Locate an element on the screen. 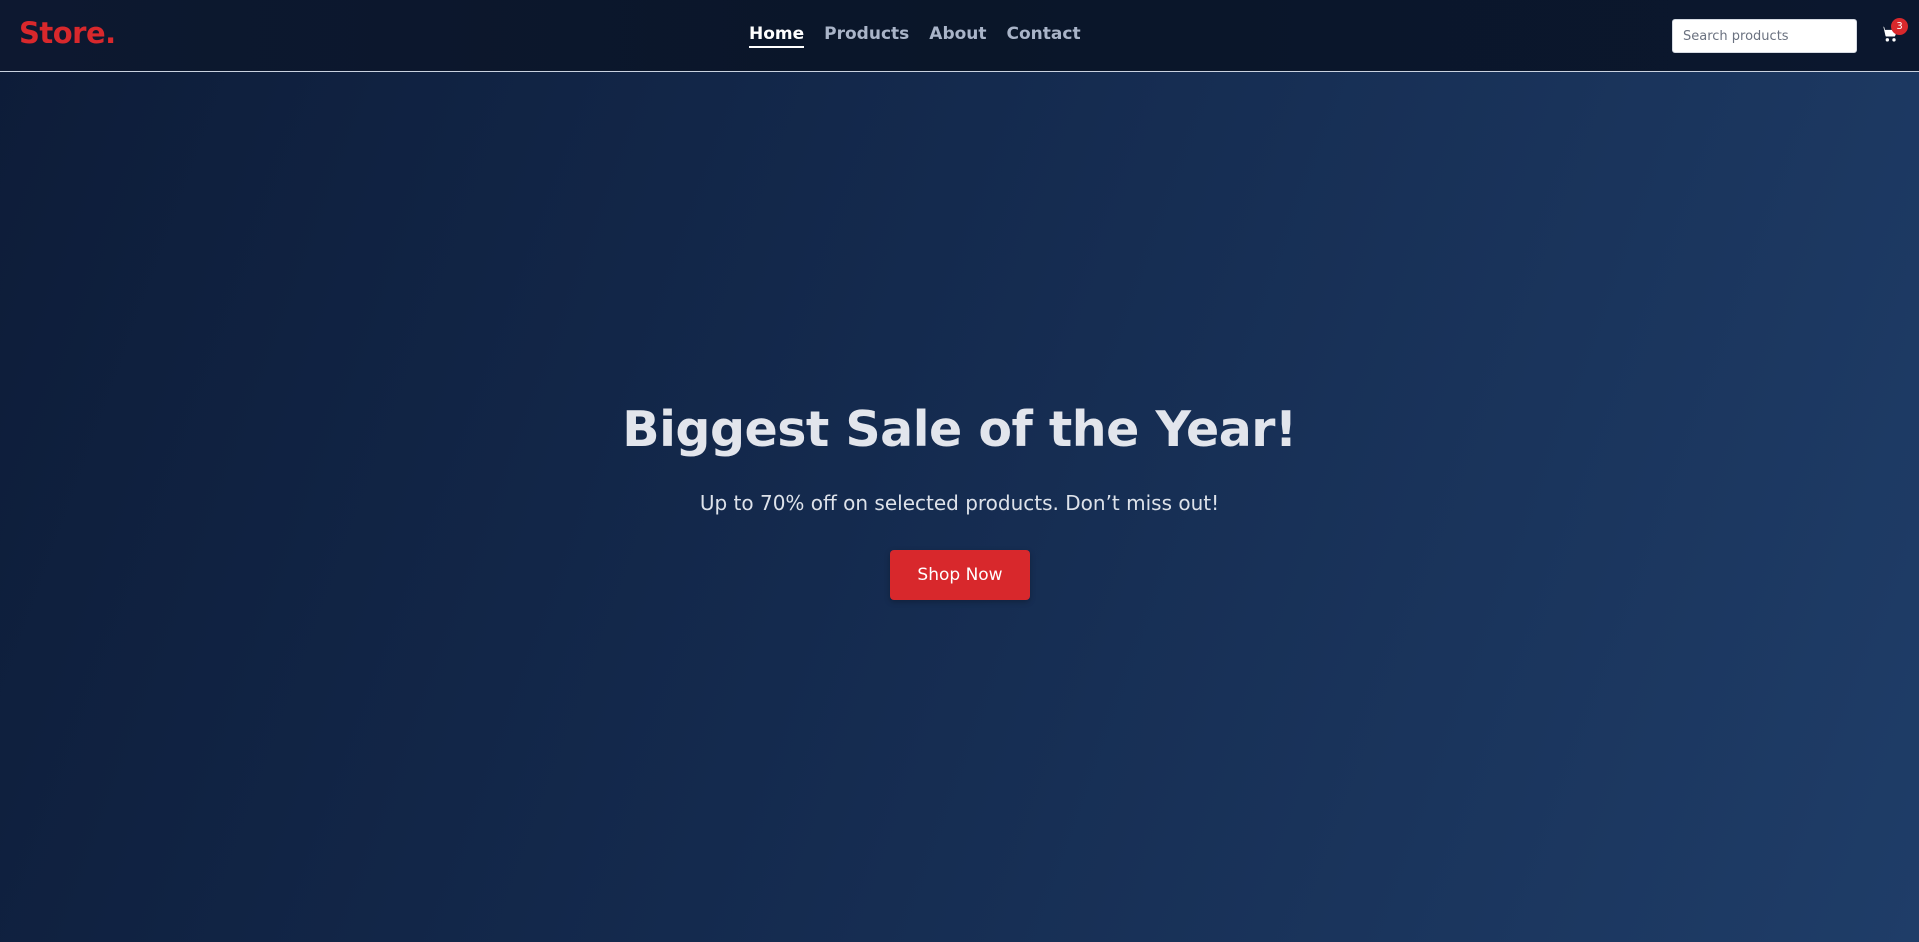 The height and width of the screenshot is (942, 1919). cart-button: 3 is located at coordinates (1893, 32).